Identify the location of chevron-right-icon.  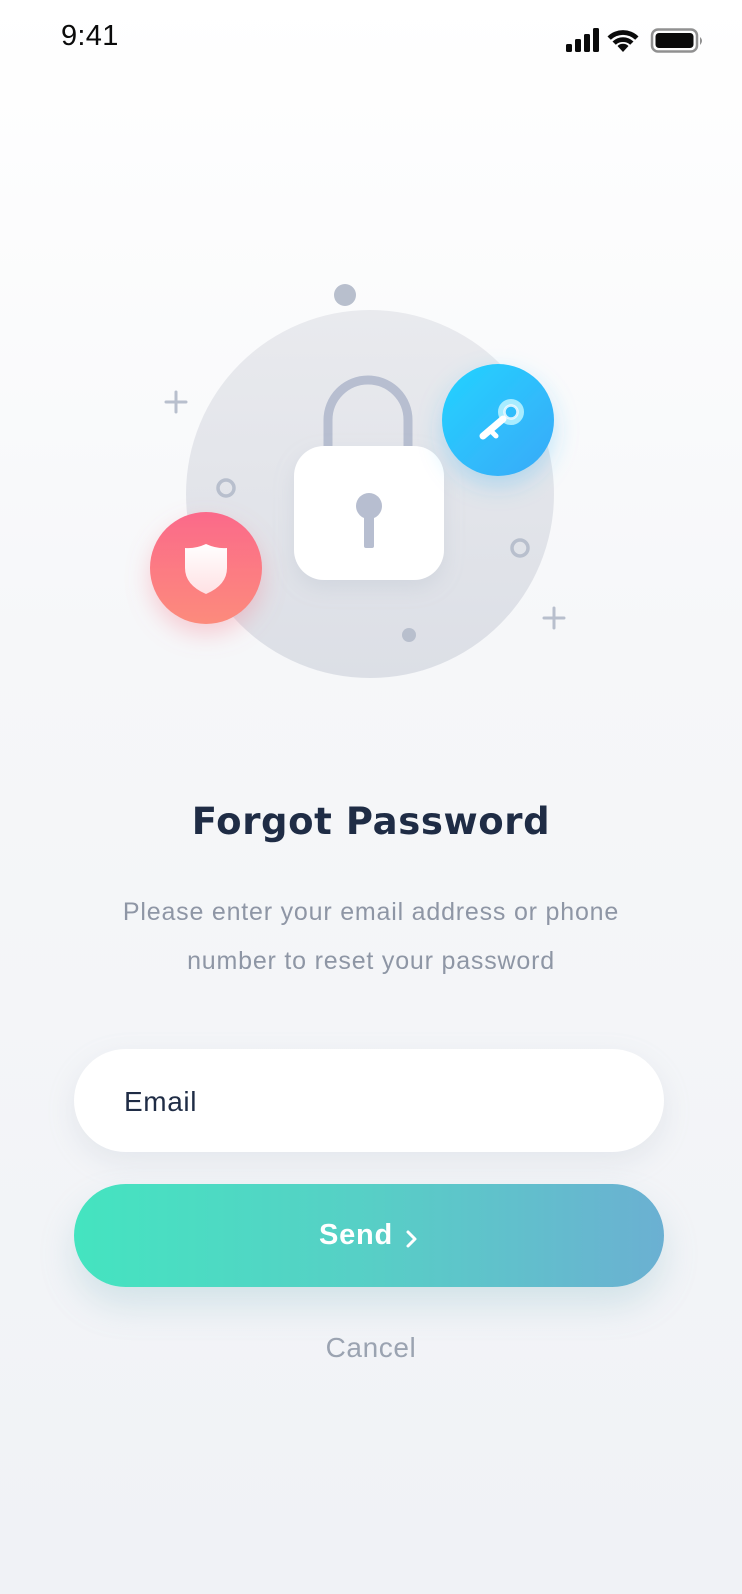
(411, 1238).